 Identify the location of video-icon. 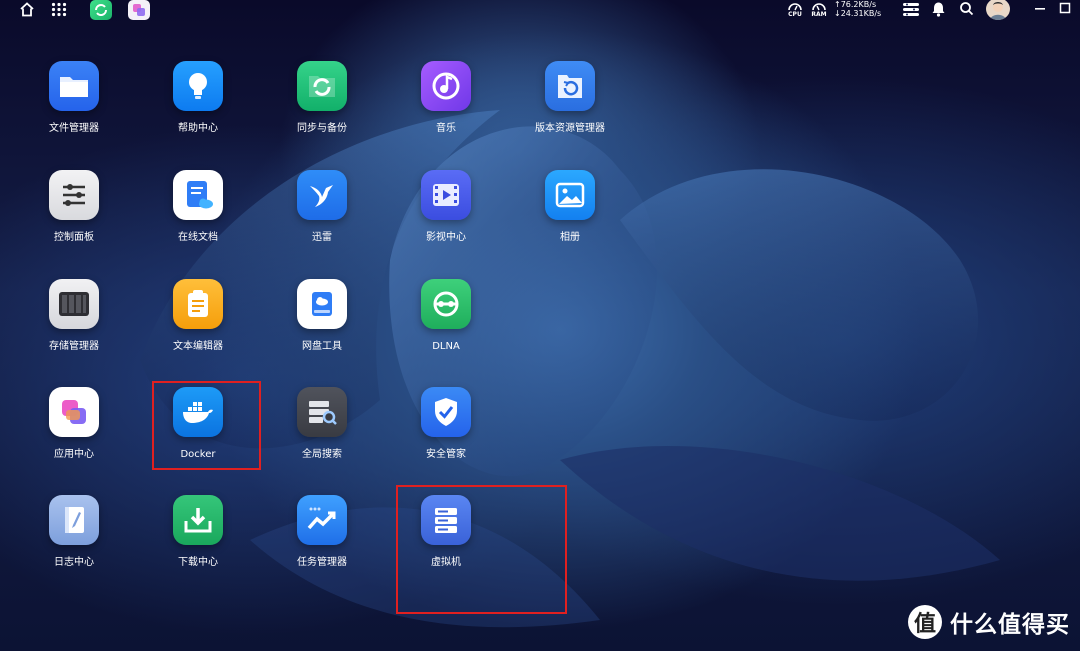
(446, 195).